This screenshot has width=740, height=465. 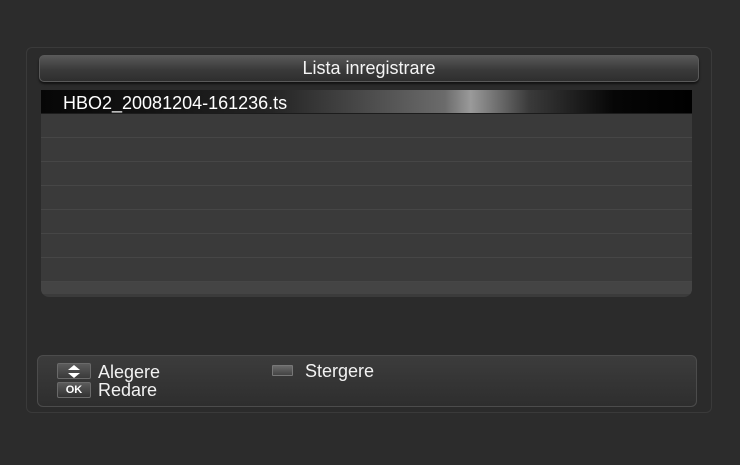 What do you see at coordinates (282, 370) in the screenshot?
I see `red-key-icon` at bounding box center [282, 370].